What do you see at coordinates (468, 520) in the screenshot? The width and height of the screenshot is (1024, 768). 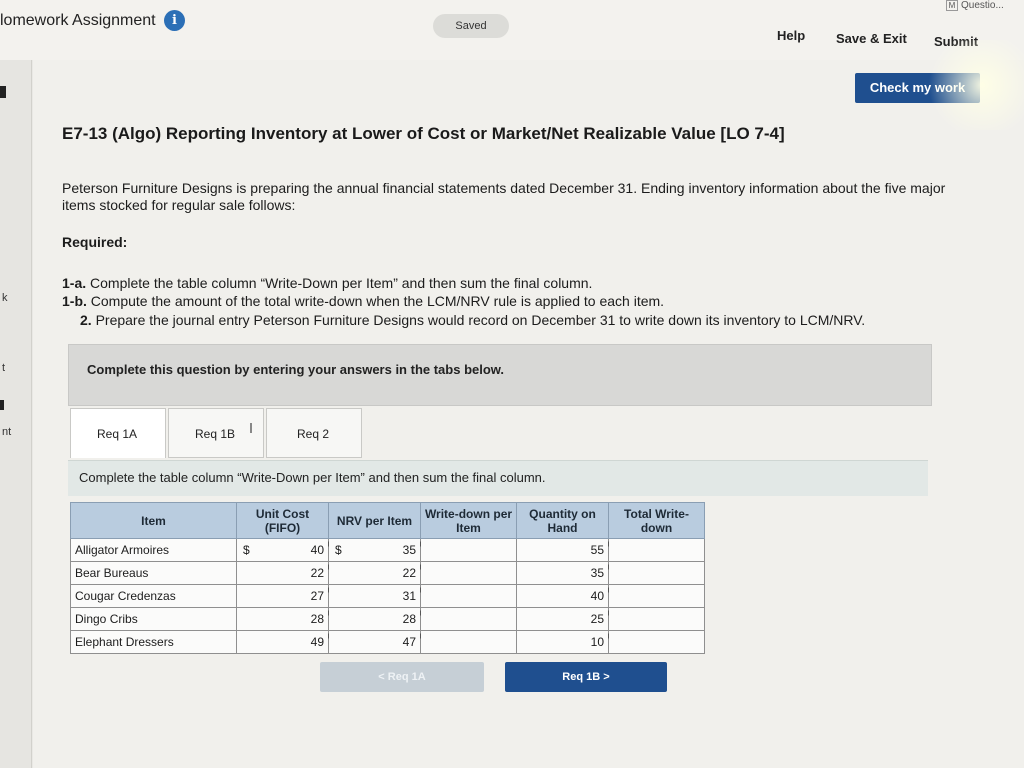 I see `column-header-write-down: Write-down per Item` at bounding box center [468, 520].